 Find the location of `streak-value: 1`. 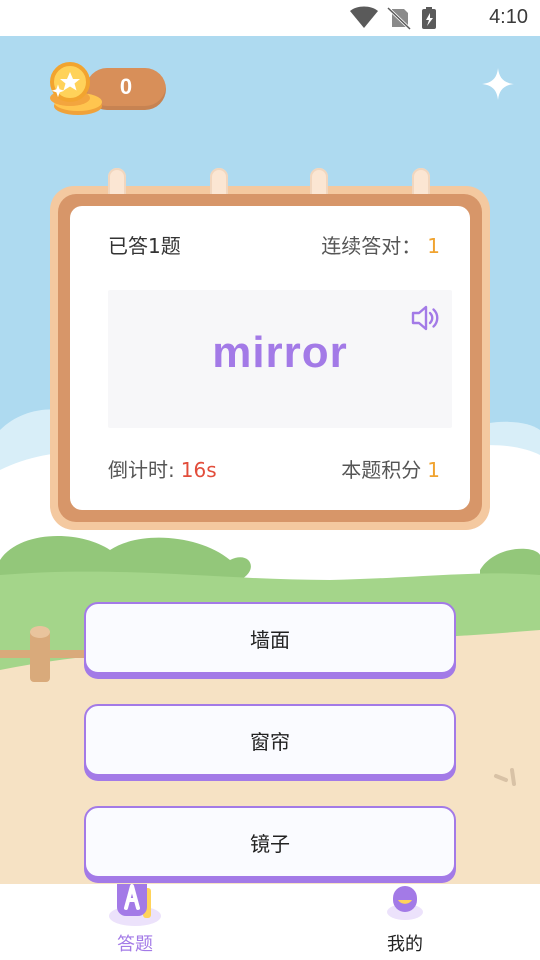

streak-value: 1 is located at coordinates (433, 246).